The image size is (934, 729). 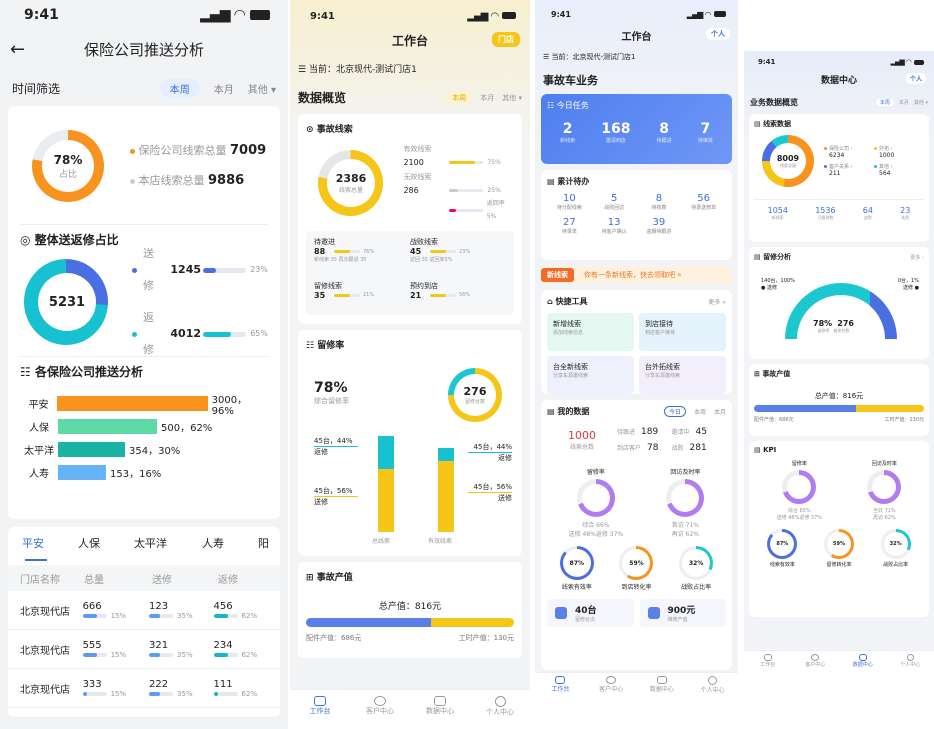 I want to click on table-row: 北京现代店 333 15% 222 35% 111 62%, so click(x=144, y=688).